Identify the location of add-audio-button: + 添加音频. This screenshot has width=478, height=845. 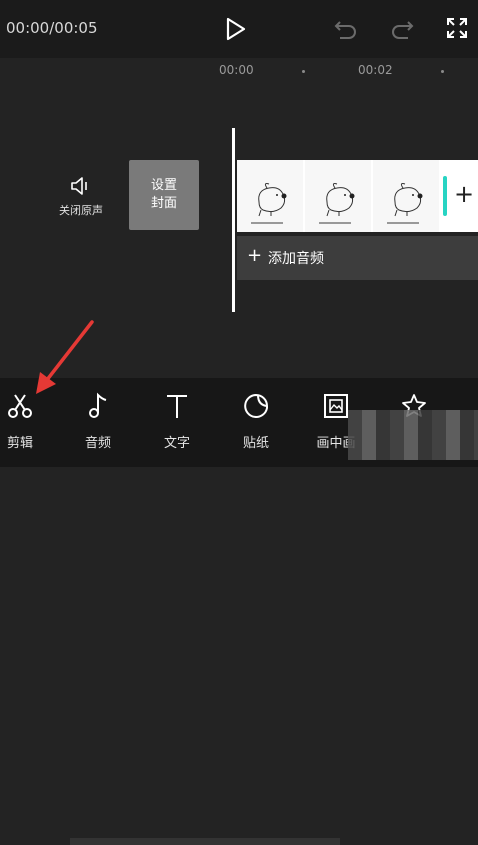
(357, 258).